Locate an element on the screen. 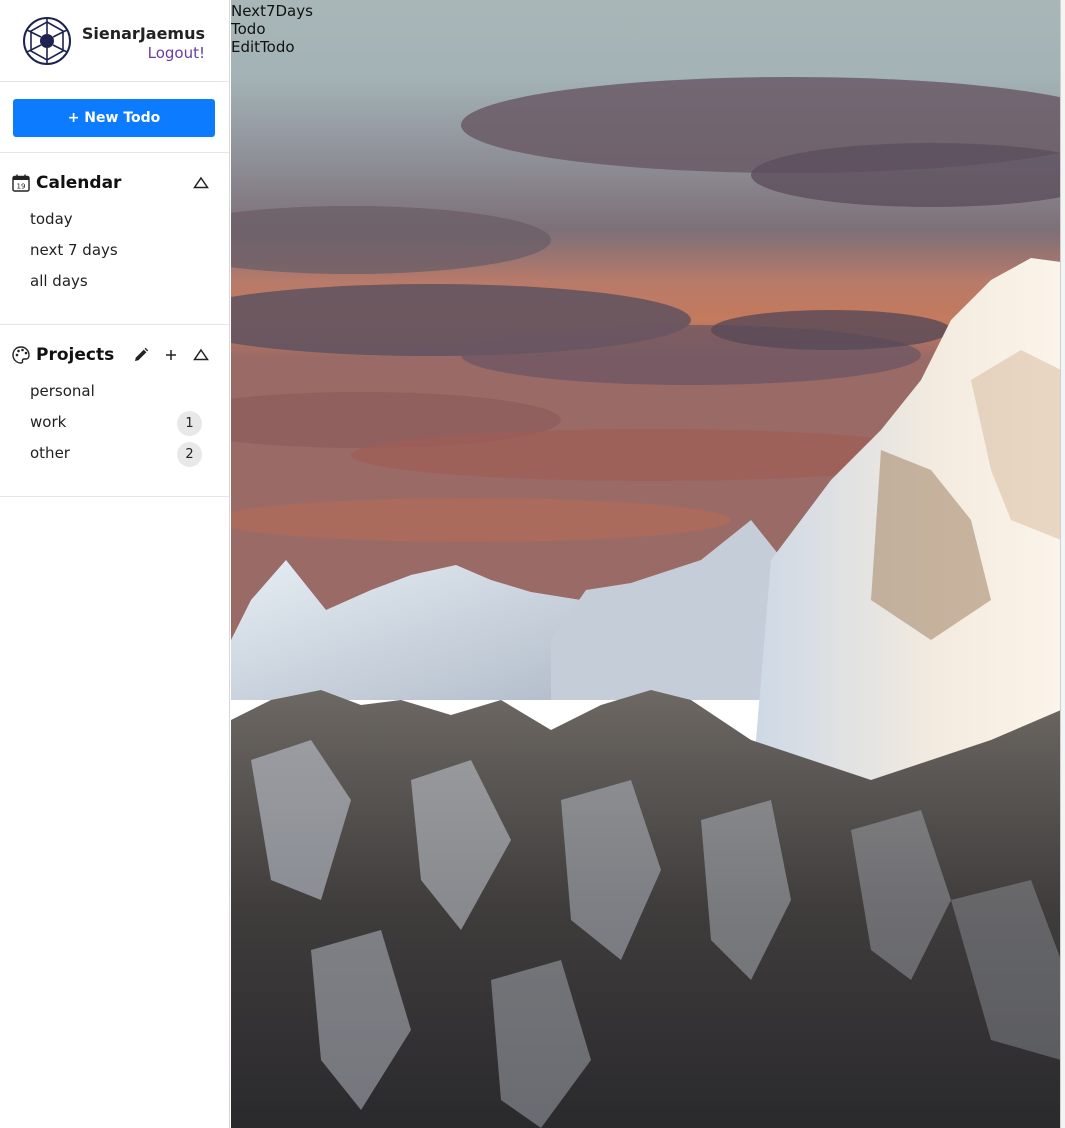  calendar-list: today next 7 days all days is located at coordinates (117, 254).